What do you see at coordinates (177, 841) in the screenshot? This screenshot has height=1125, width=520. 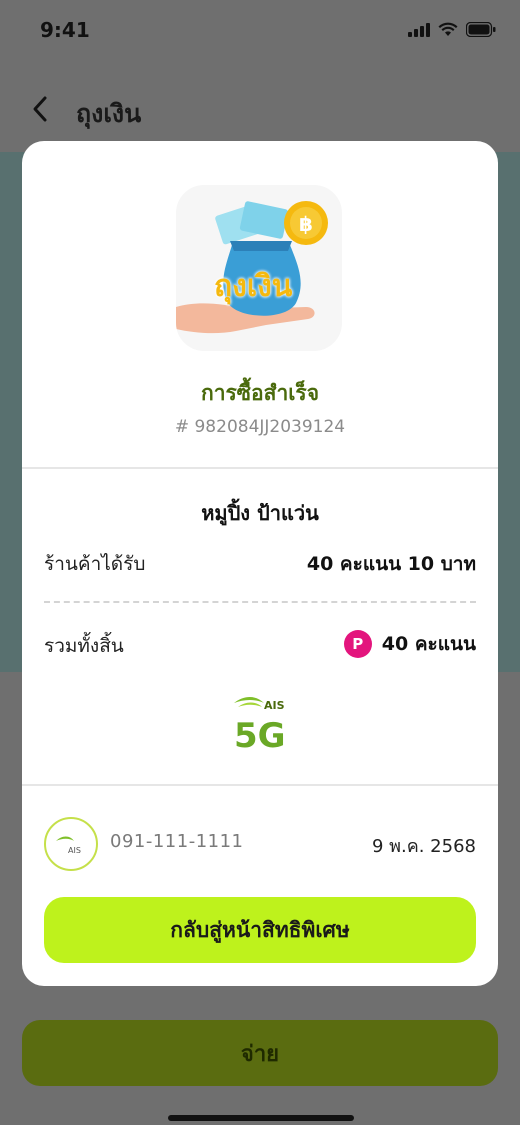 I see `phone-number: 091-111-1111` at bounding box center [177, 841].